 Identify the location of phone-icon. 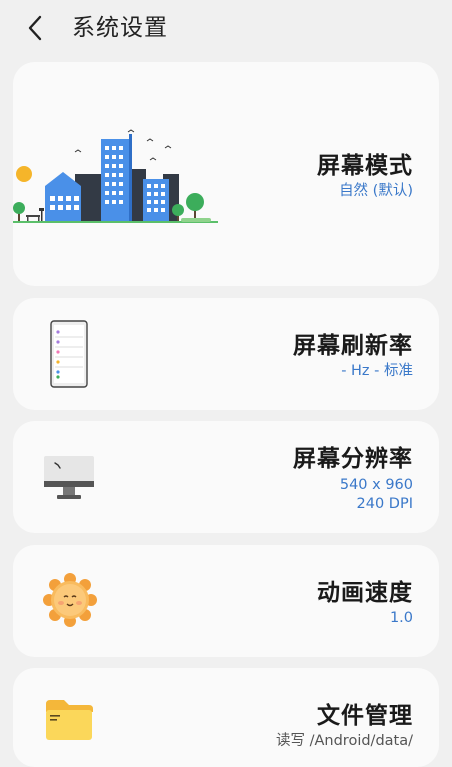
(69, 354).